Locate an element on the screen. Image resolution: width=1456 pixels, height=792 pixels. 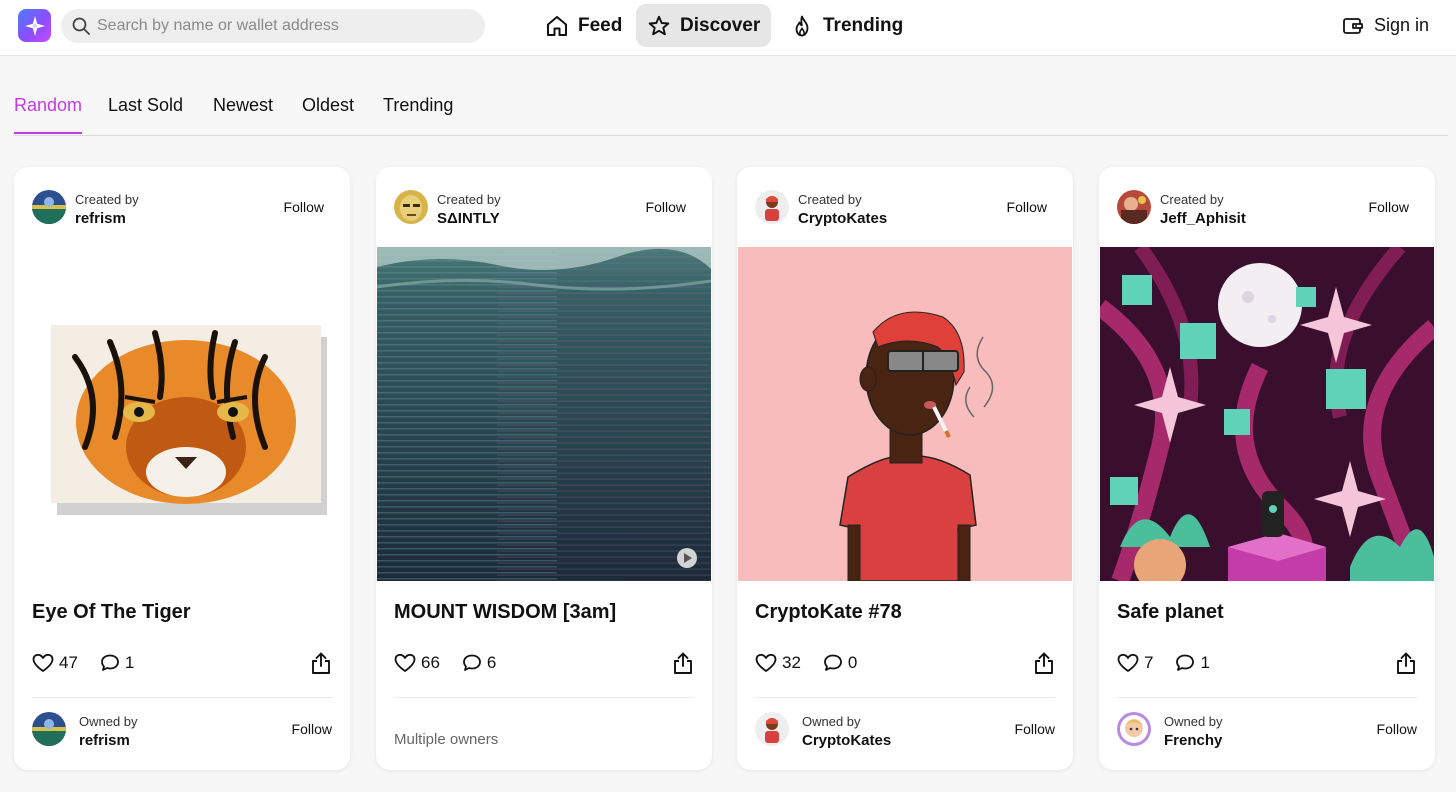
nft-stats: 7 1 is located at coordinates (1267, 663).